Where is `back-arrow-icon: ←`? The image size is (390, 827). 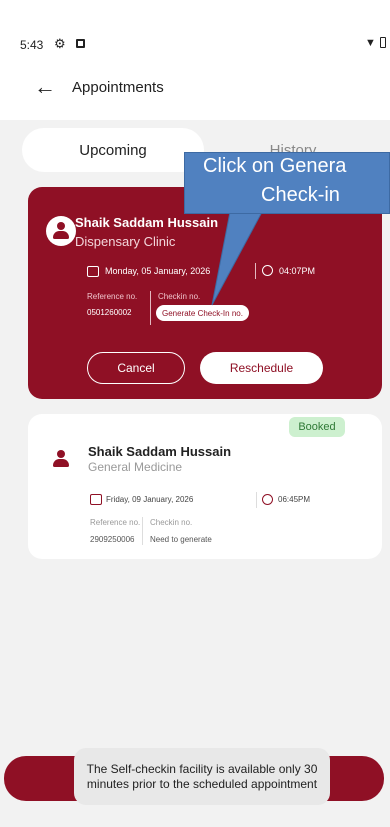
back-arrow-icon: ← is located at coordinates (45, 87).